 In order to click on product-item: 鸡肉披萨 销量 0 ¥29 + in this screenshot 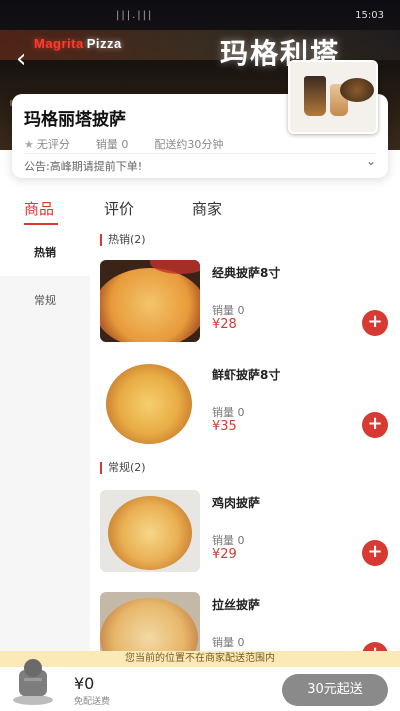, I will do `click(245, 535)`.